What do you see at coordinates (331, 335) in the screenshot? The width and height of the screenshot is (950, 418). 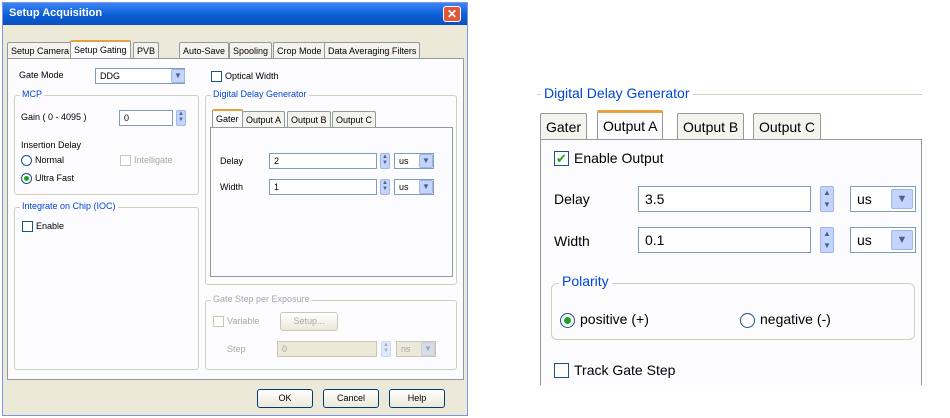 I see `gate-step-group` at bounding box center [331, 335].